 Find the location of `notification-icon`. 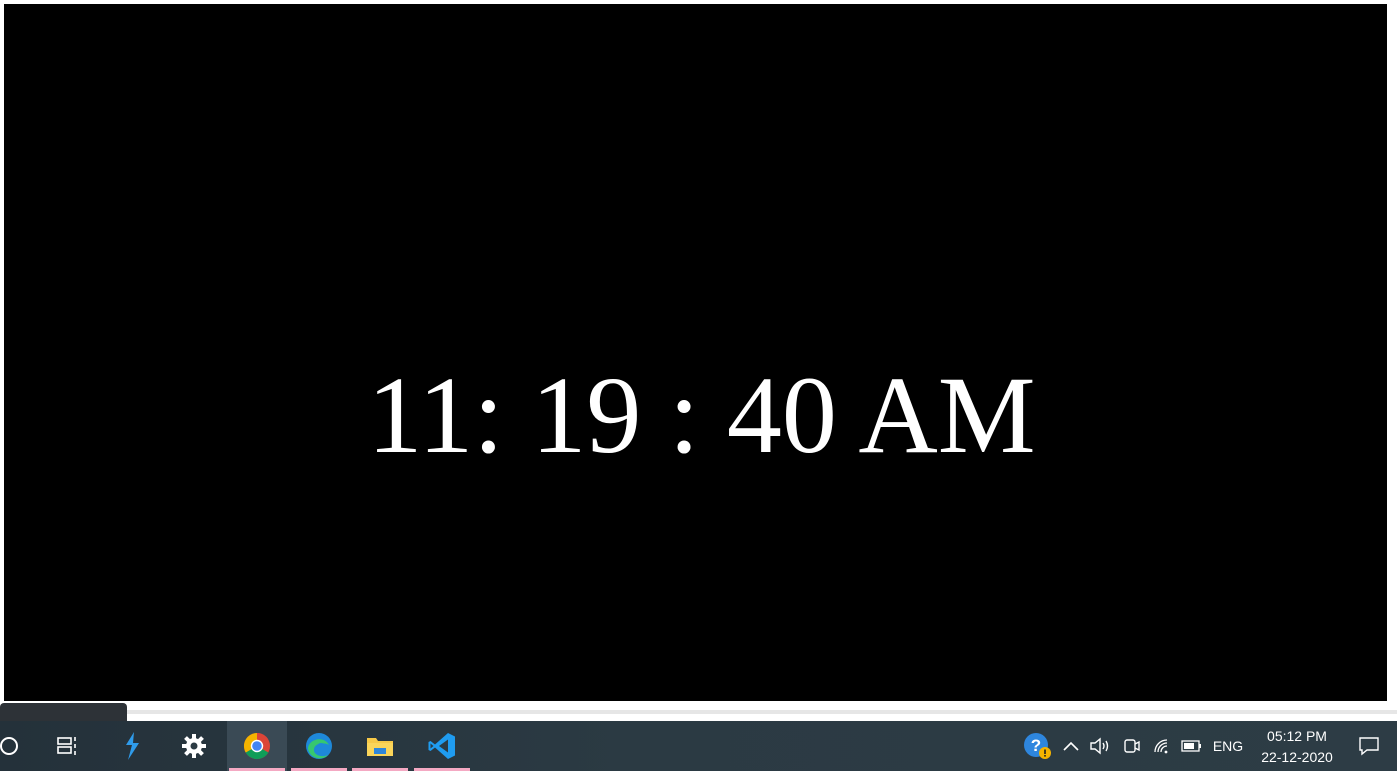

notification-icon is located at coordinates (1369, 746).